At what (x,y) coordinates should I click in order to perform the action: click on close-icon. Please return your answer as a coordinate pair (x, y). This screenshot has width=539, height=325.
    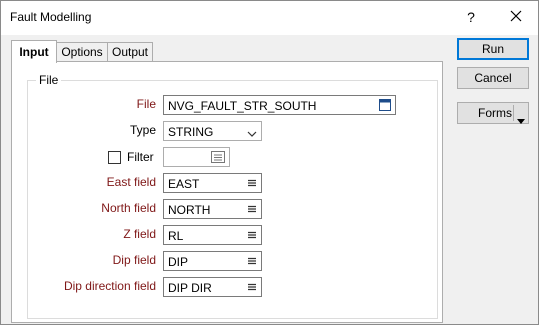
    Looking at the image, I should click on (516, 16).